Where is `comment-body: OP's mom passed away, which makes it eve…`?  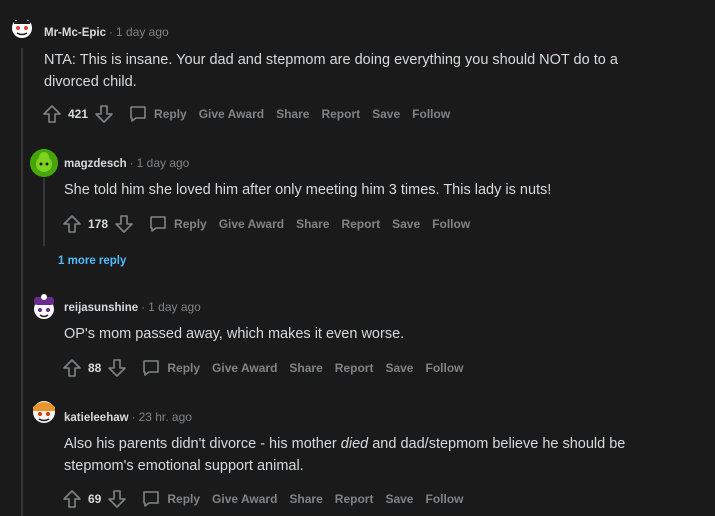
comment-body: OP's mom passed away, which makes it eve… is located at coordinates (234, 334).